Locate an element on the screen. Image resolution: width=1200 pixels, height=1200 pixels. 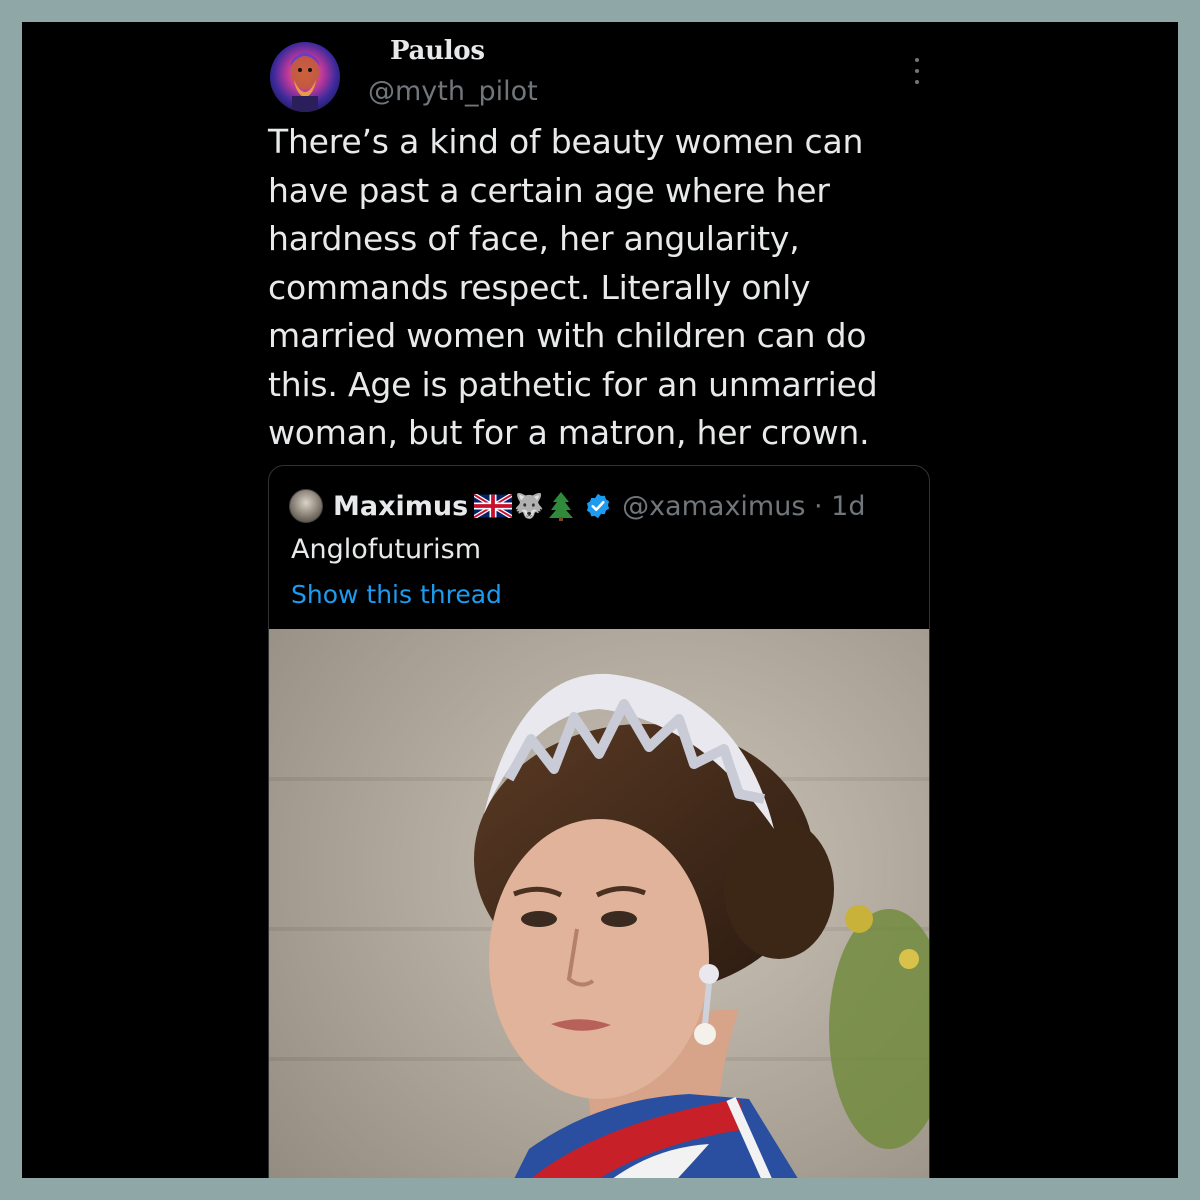
uk-flag-icon is located at coordinates (493, 506).